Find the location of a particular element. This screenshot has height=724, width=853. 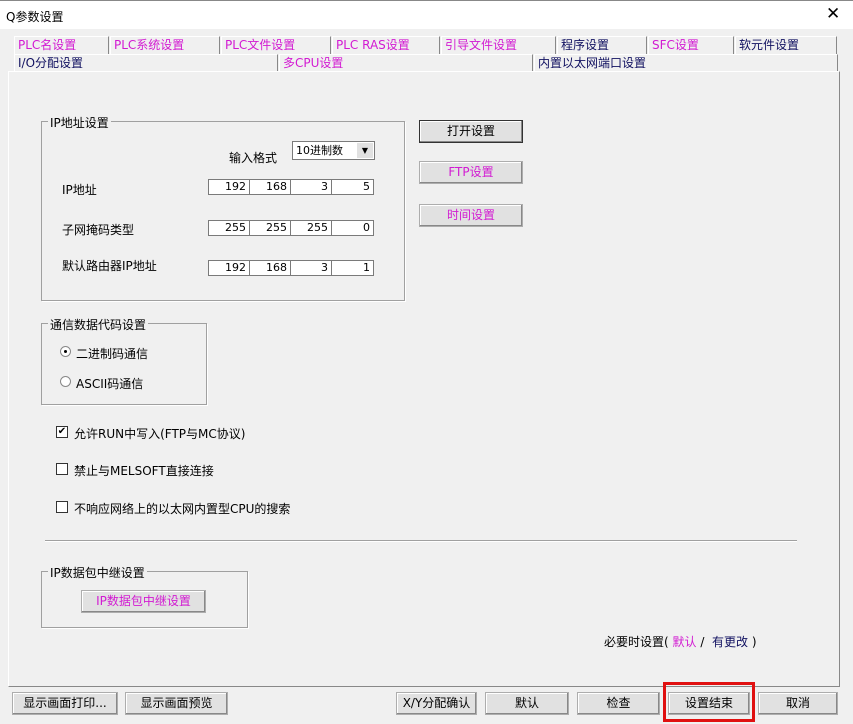

ascii-label: ASCII码通信 is located at coordinates (110, 384).